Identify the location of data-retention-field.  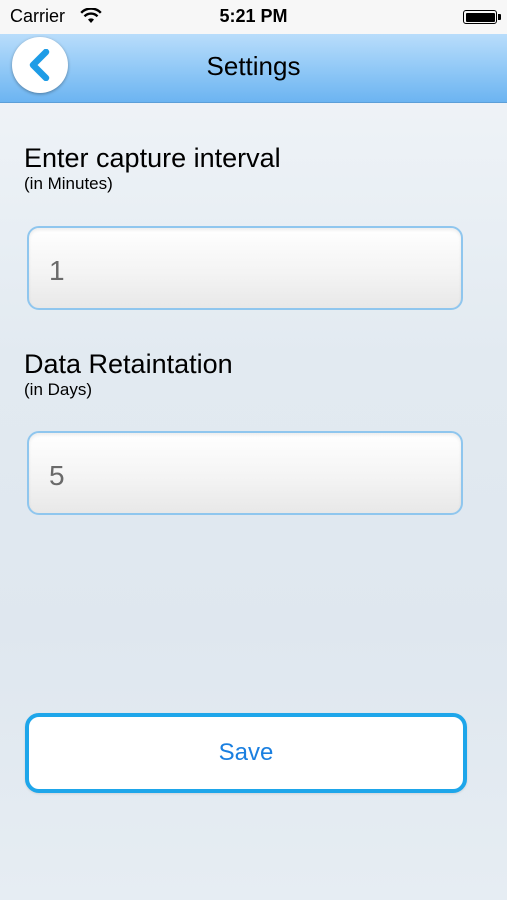
(245, 473).